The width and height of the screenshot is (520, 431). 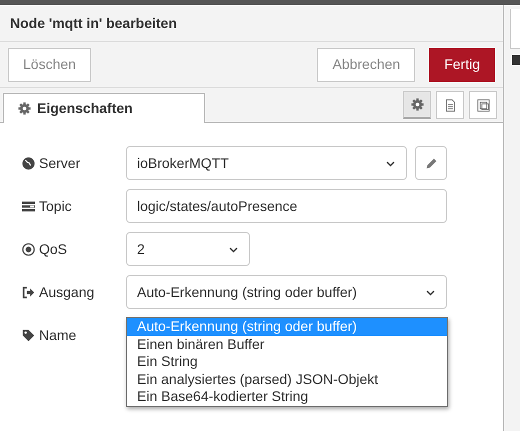 What do you see at coordinates (66, 292) in the screenshot?
I see `field-label: Ausgang` at bounding box center [66, 292].